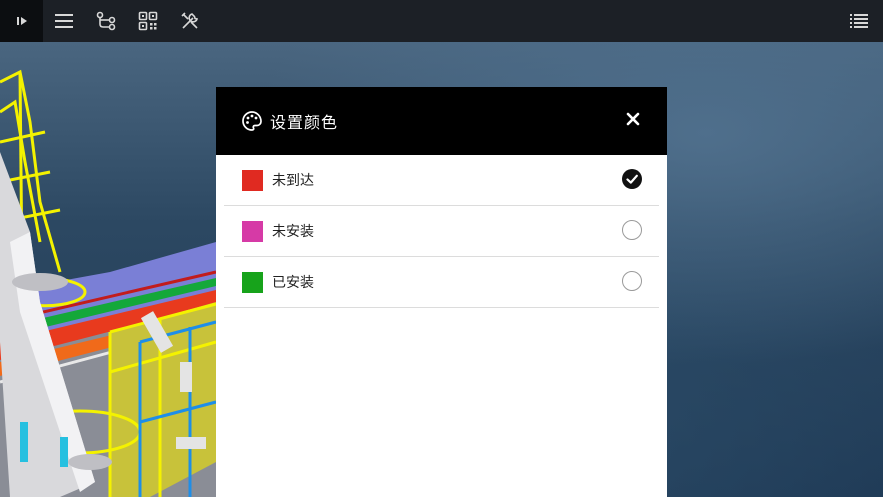 This screenshot has height=497, width=883. I want to click on tools-button, so click(190, 21).